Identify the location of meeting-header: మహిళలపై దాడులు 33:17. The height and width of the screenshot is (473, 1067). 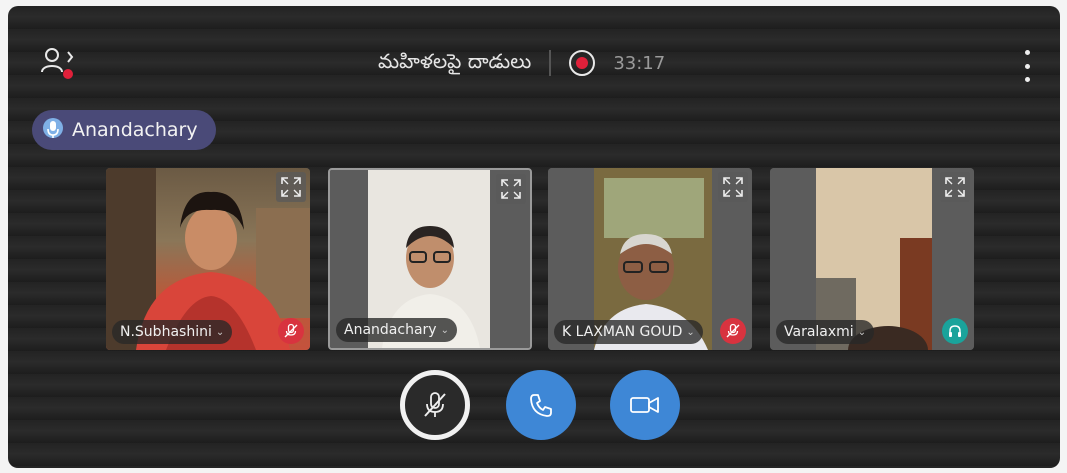
(521, 63).